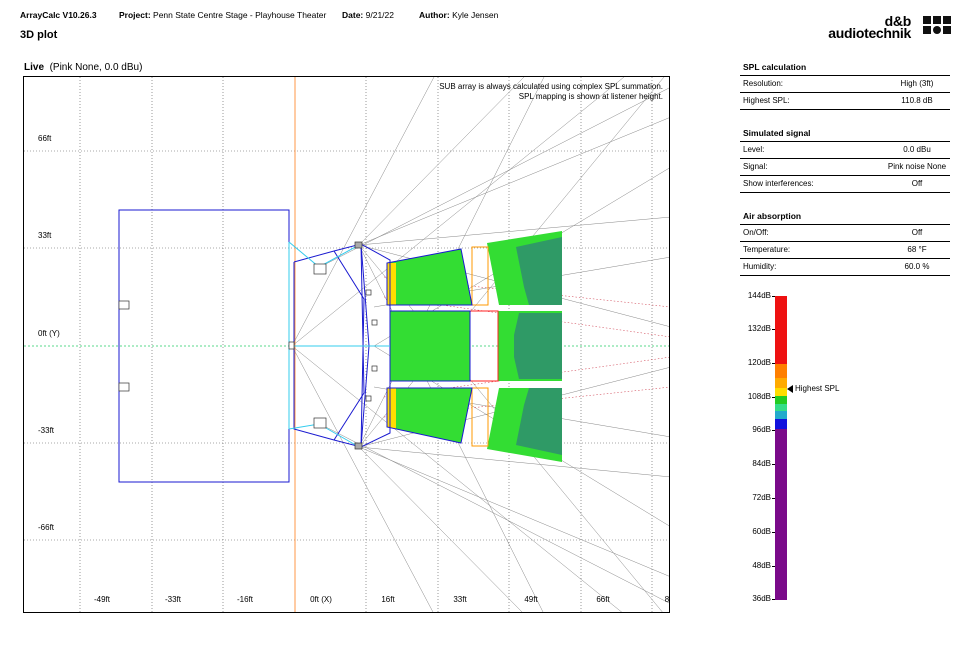 The height and width of the screenshot is (653, 979). Describe the element at coordinates (474, 268) in the screenshot. I see `coverage-map-top` at that location.